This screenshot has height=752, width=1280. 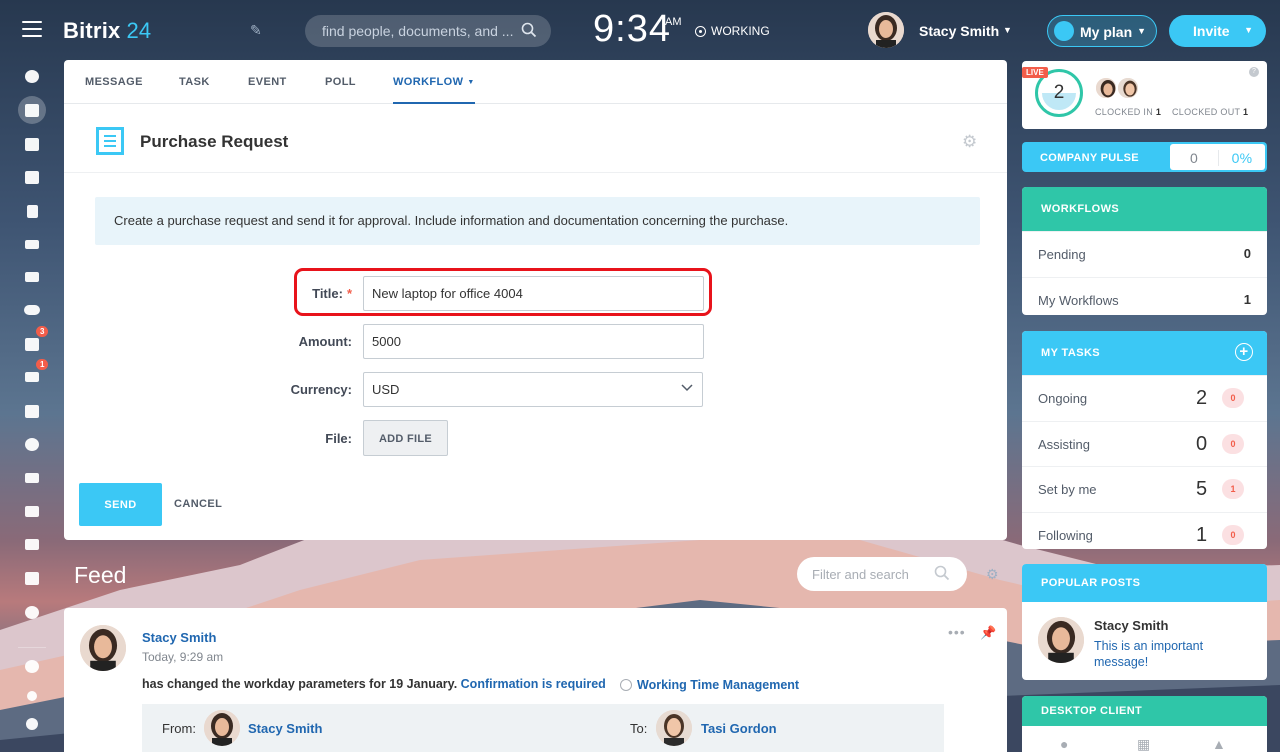 What do you see at coordinates (32, 277) in the screenshot?
I see `mail-icon` at bounding box center [32, 277].